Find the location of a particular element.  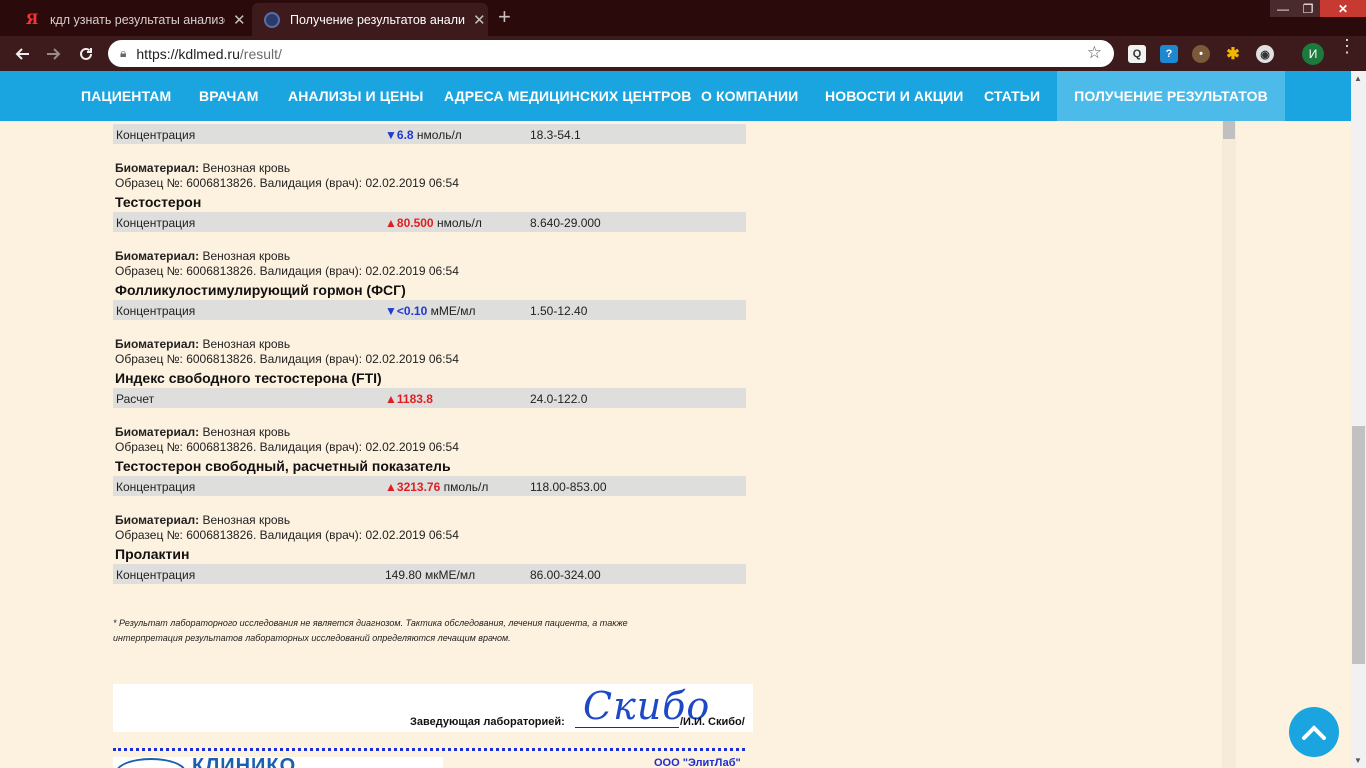

test-title: Тестостерон is located at coordinates (158, 202).